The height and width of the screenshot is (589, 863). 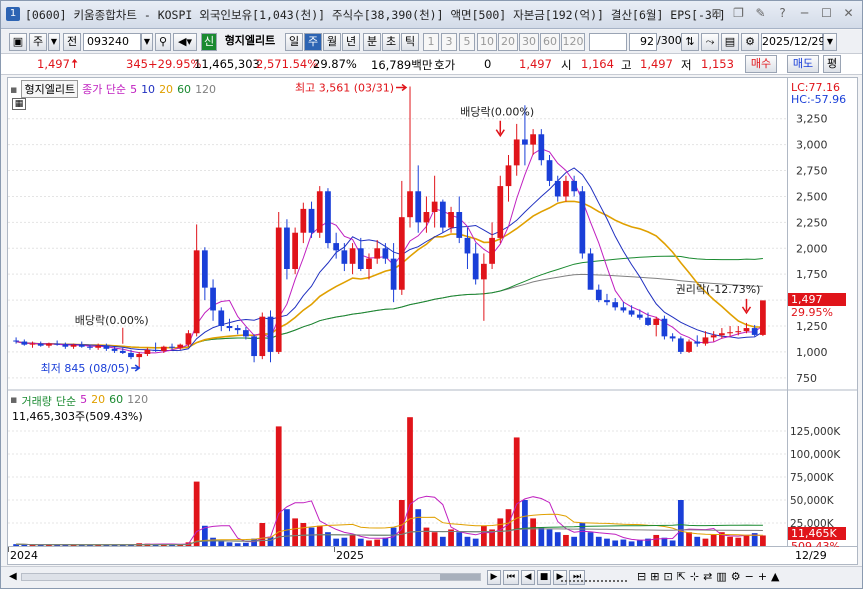 What do you see at coordinates (528, 577) in the screenshot?
I see `pause-icon: ◀` at bounding box center [528, 577].